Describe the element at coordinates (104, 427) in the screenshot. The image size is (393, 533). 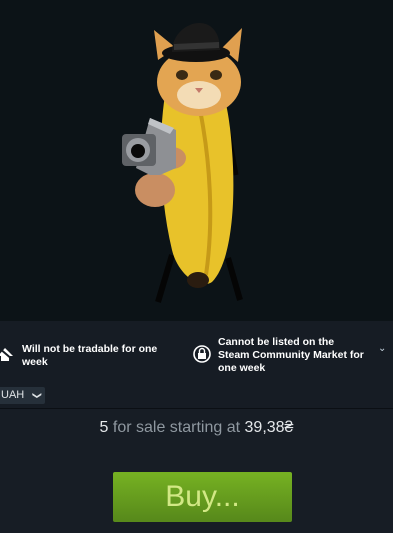
I see `sale-count: 5` at that location.